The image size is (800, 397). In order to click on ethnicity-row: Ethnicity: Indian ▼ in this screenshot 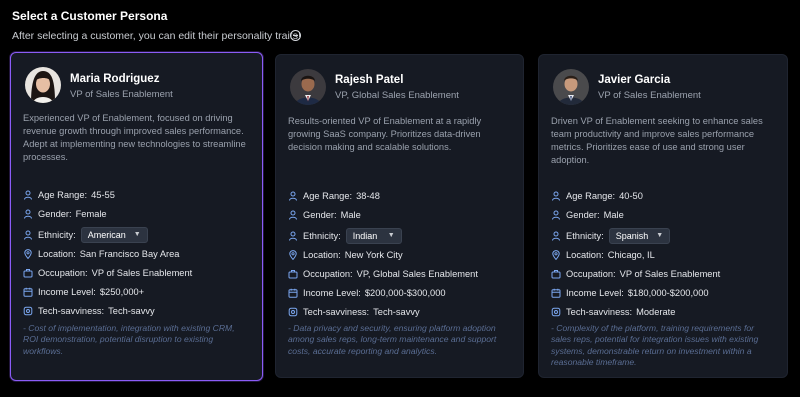, I will do `click(399, 235)`.